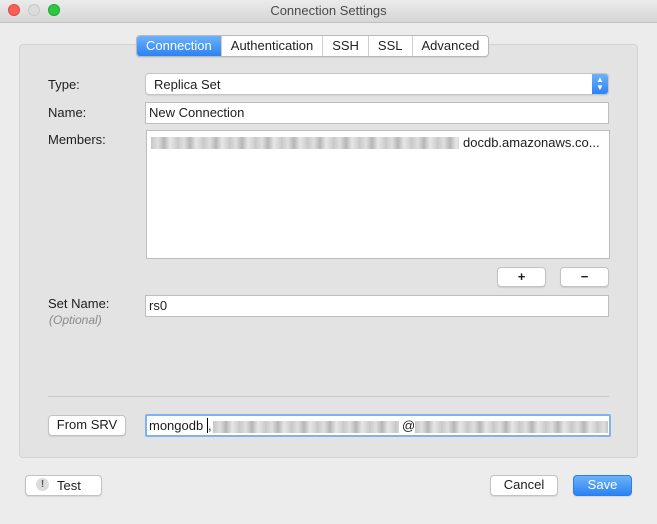 The height and width of the screenshot is (524, 657). What do you see at coordinates (67, 112) in the screenshot?
I see `name-label: Name:` at bounding box center [67, 112].